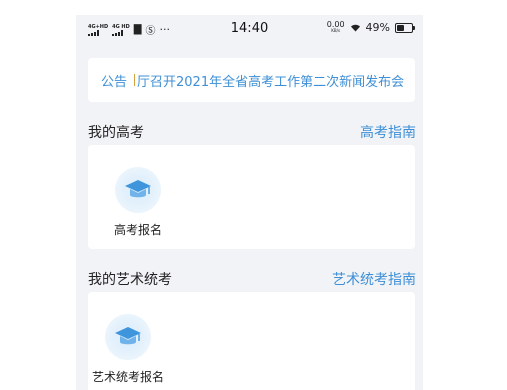 The width and height of the screenshot is (507, 390). What do you see at coordinates (388, 132) in the screenshot?
I see `gaokao-guide-link: 高考指南` at bounding box center [388, 132].